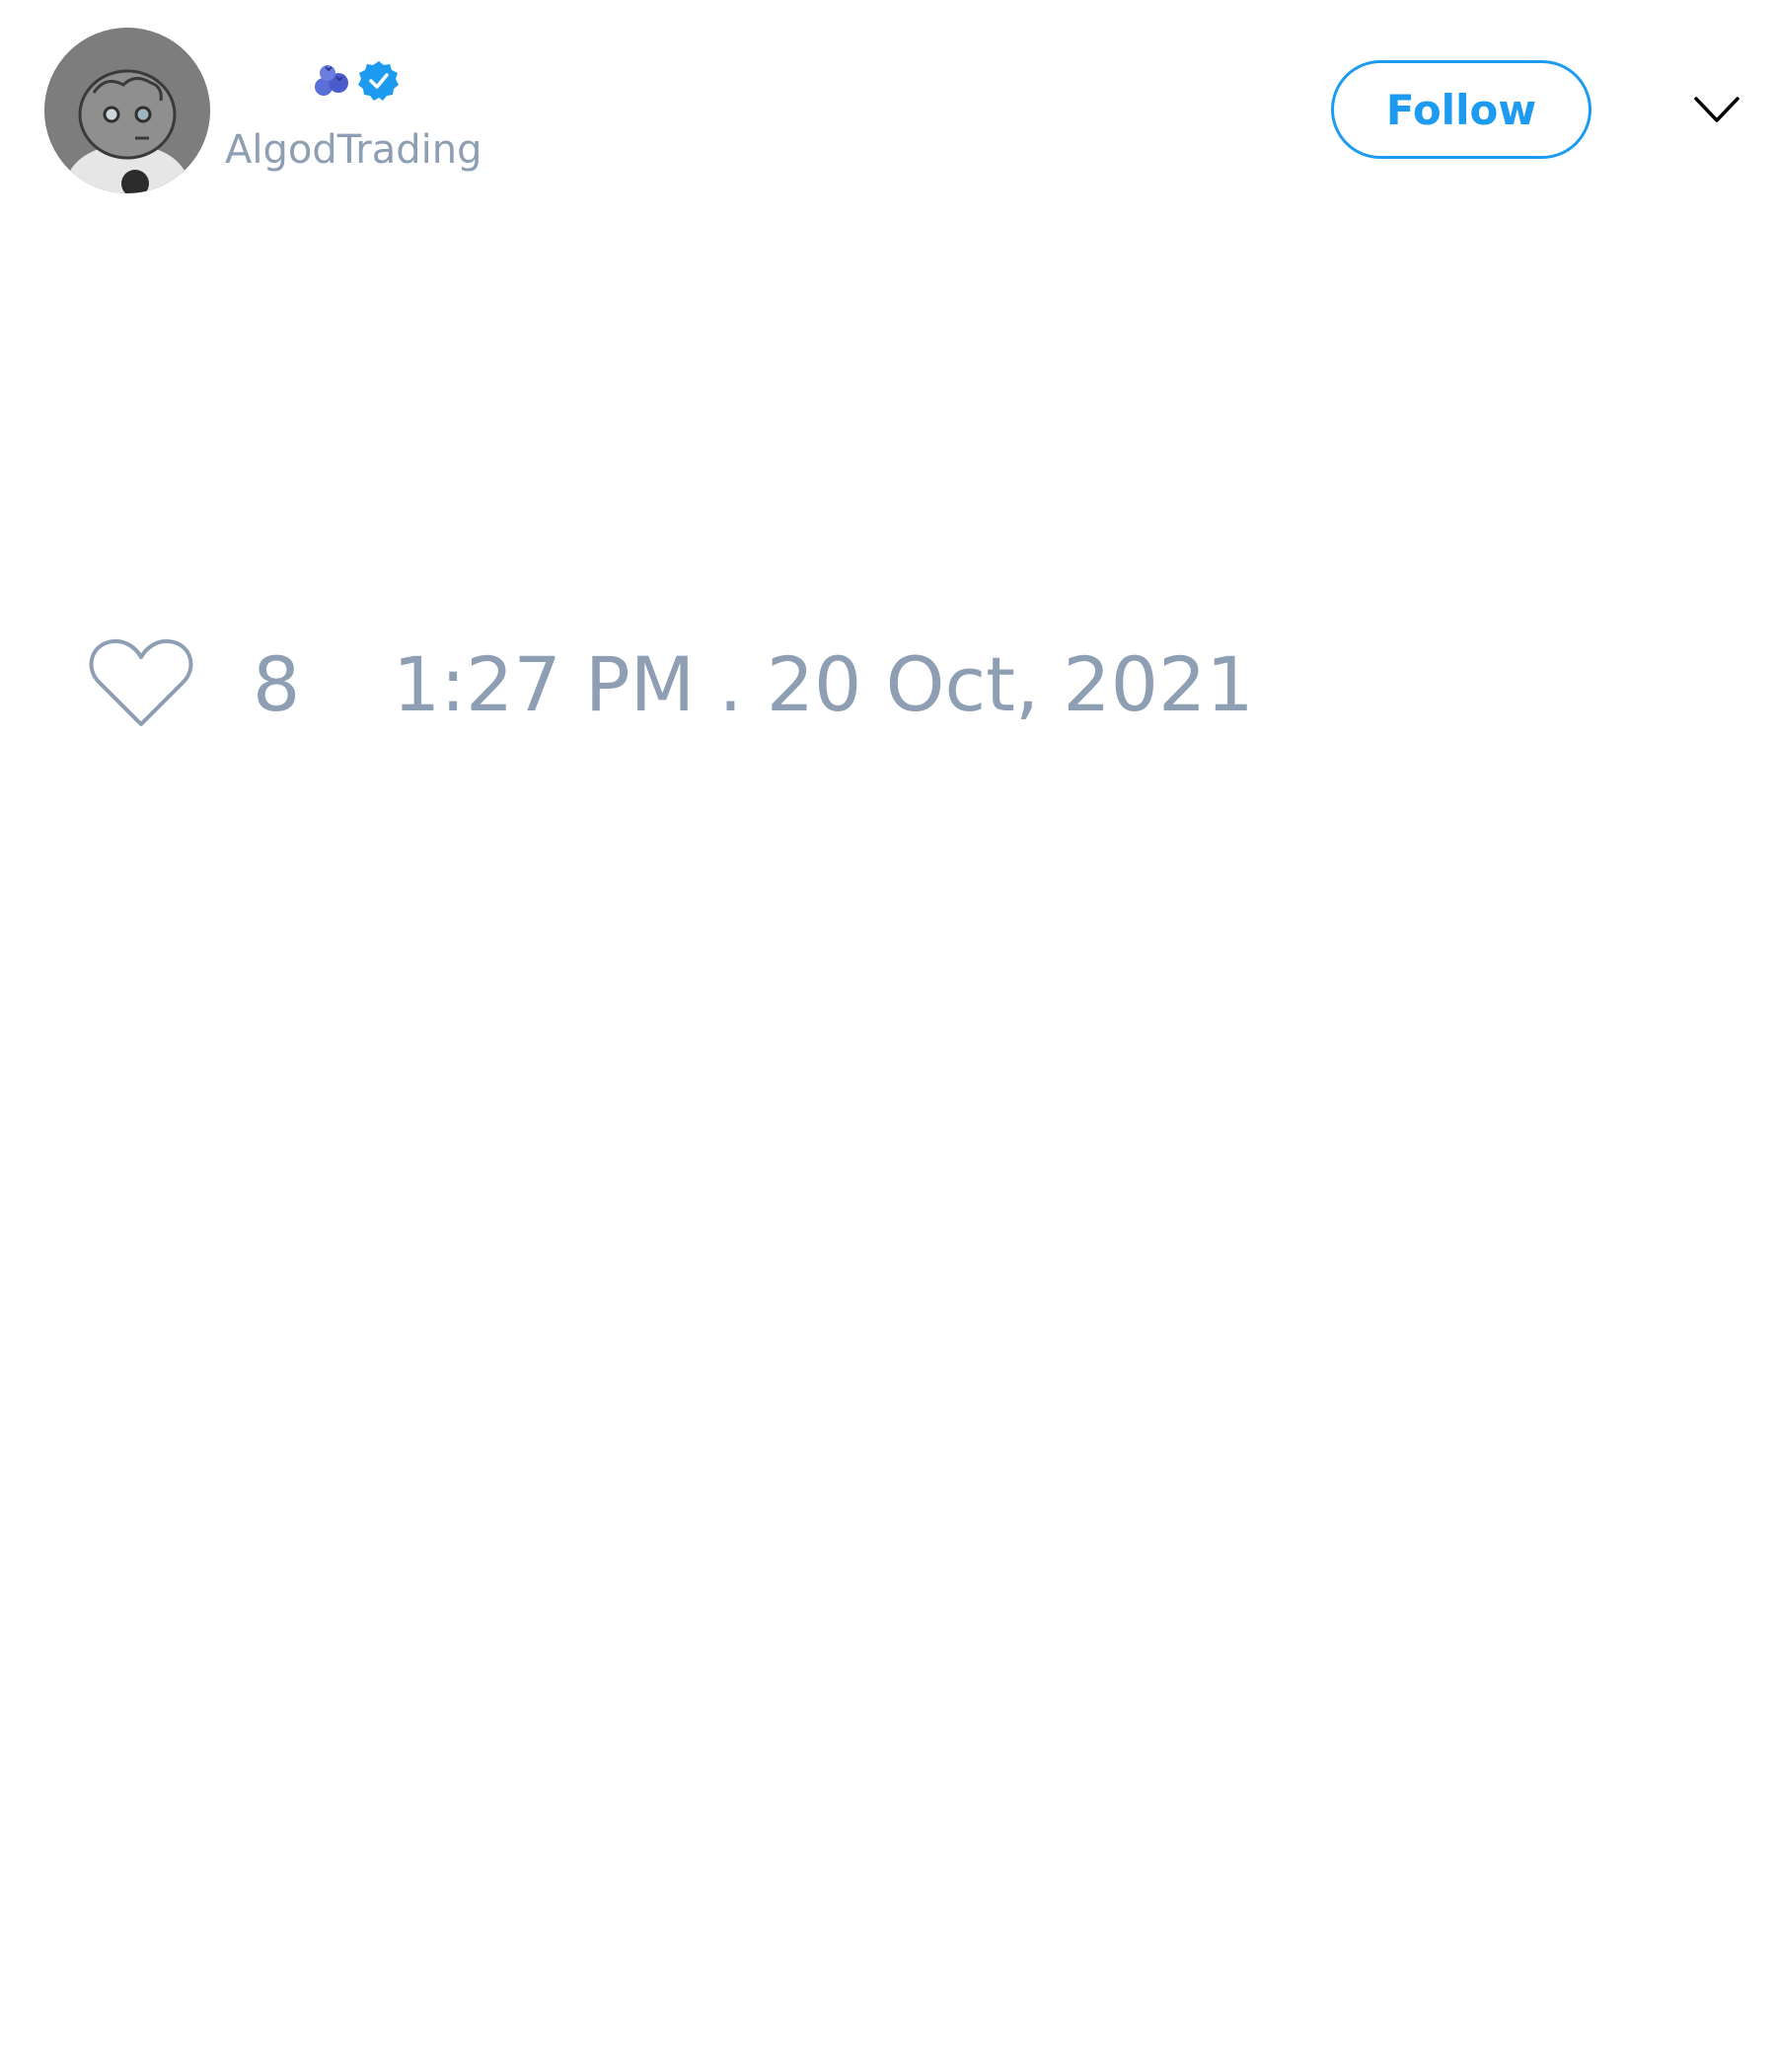  Describe the element at coordinates (331, 80) in the screenshot. I see `blueberries-emoji` at that location.